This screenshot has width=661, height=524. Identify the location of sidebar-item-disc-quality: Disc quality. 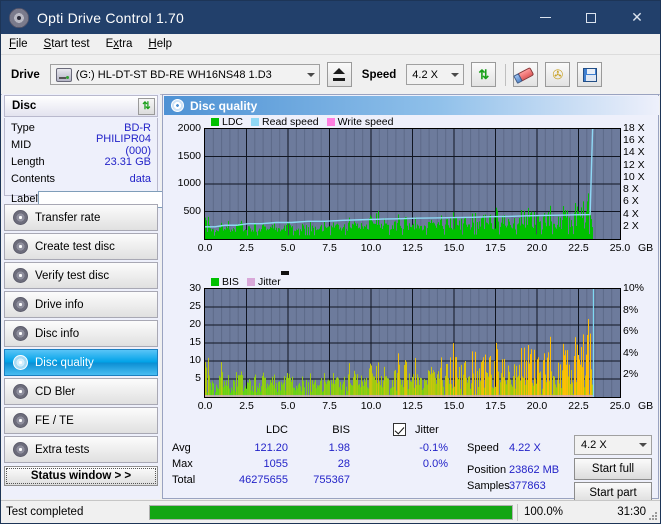
(81, 362).